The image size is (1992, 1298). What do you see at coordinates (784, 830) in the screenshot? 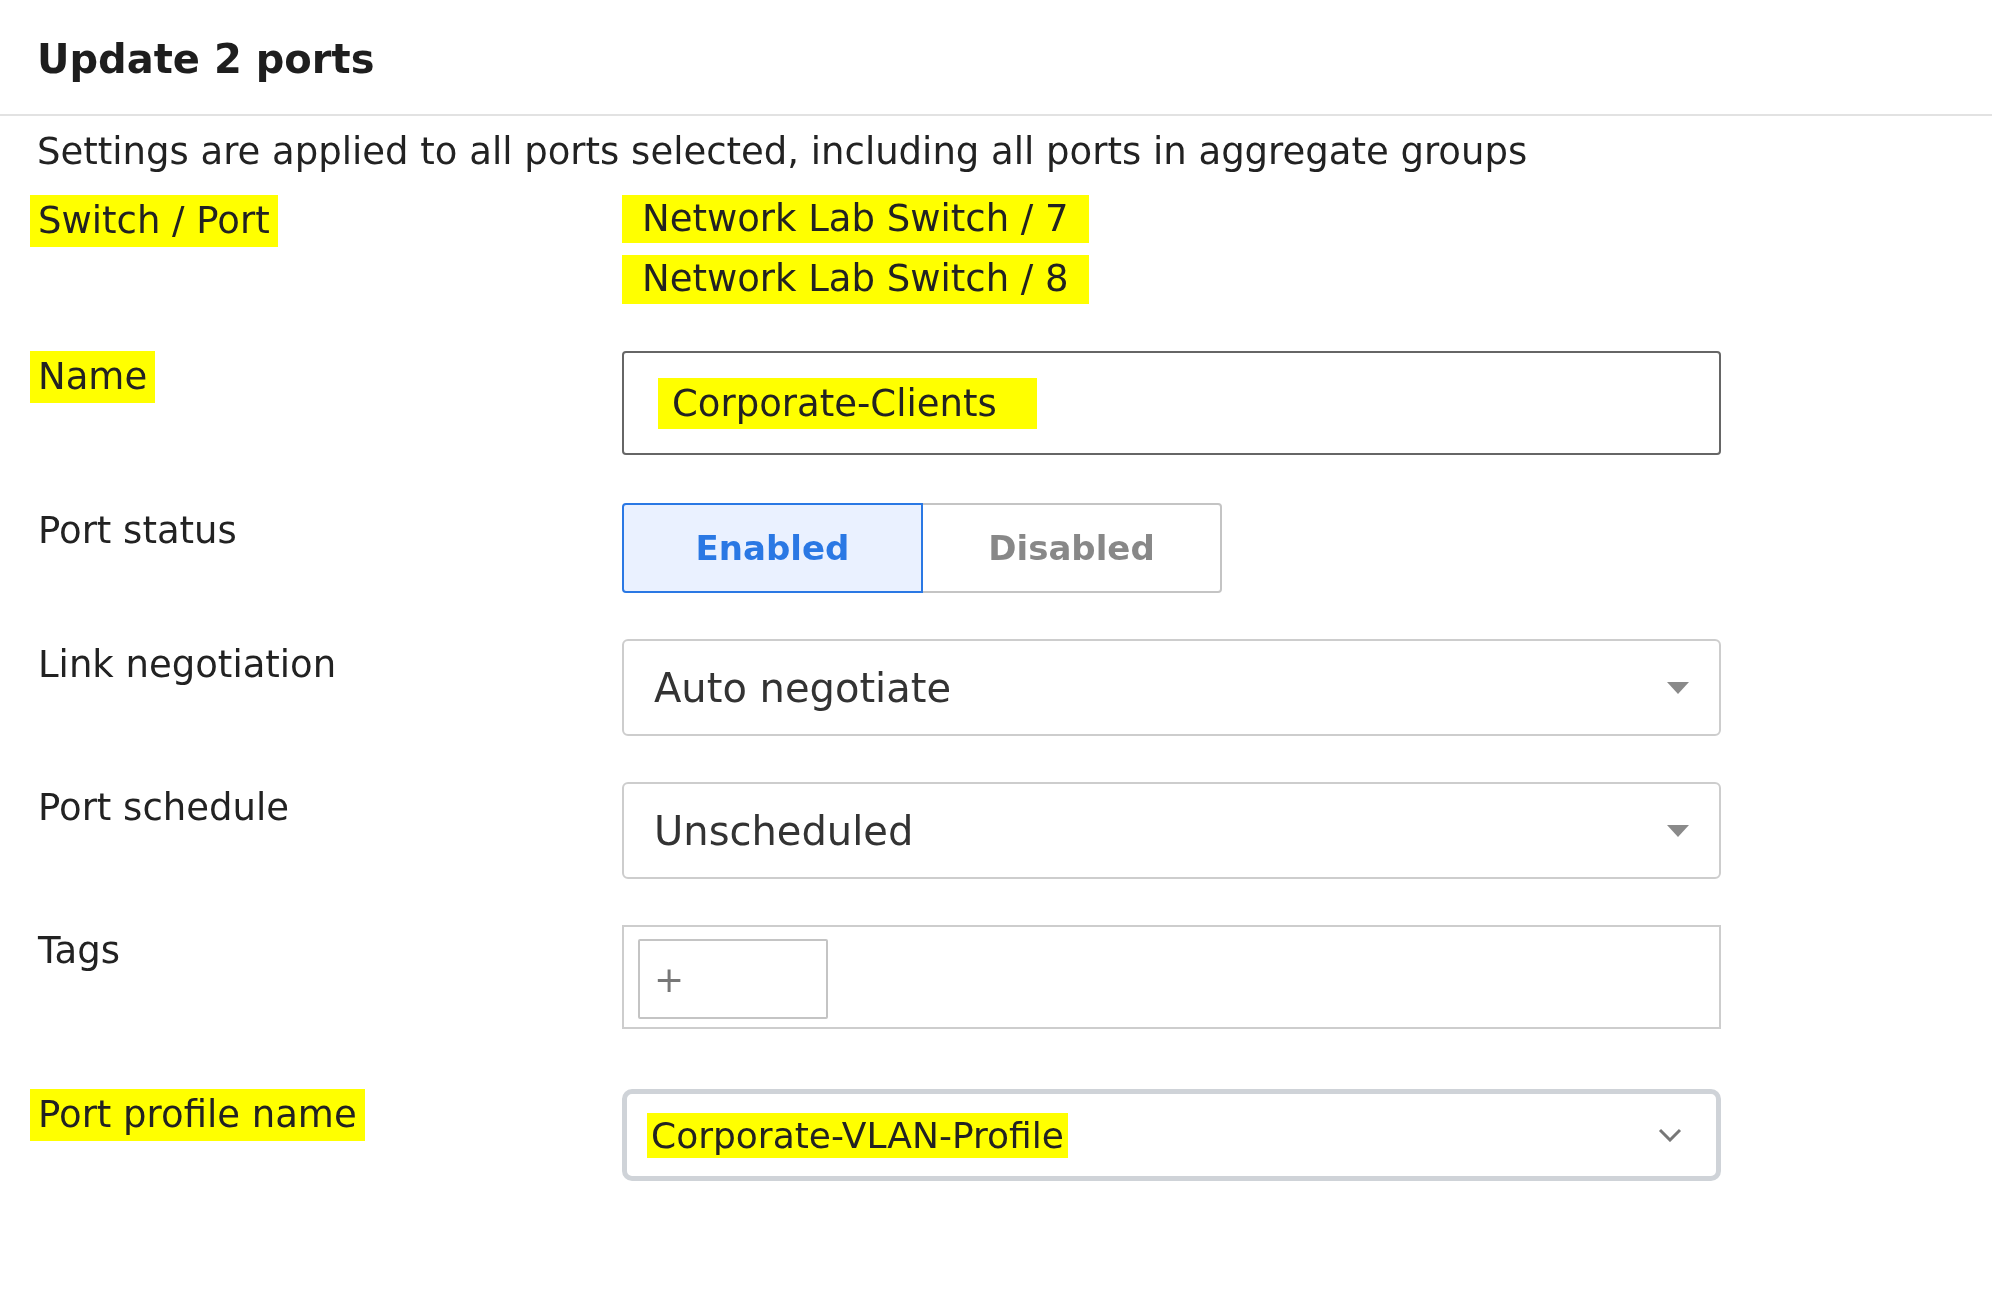
I see `select-value: Unscheduled` at bounding box center [784, 830].